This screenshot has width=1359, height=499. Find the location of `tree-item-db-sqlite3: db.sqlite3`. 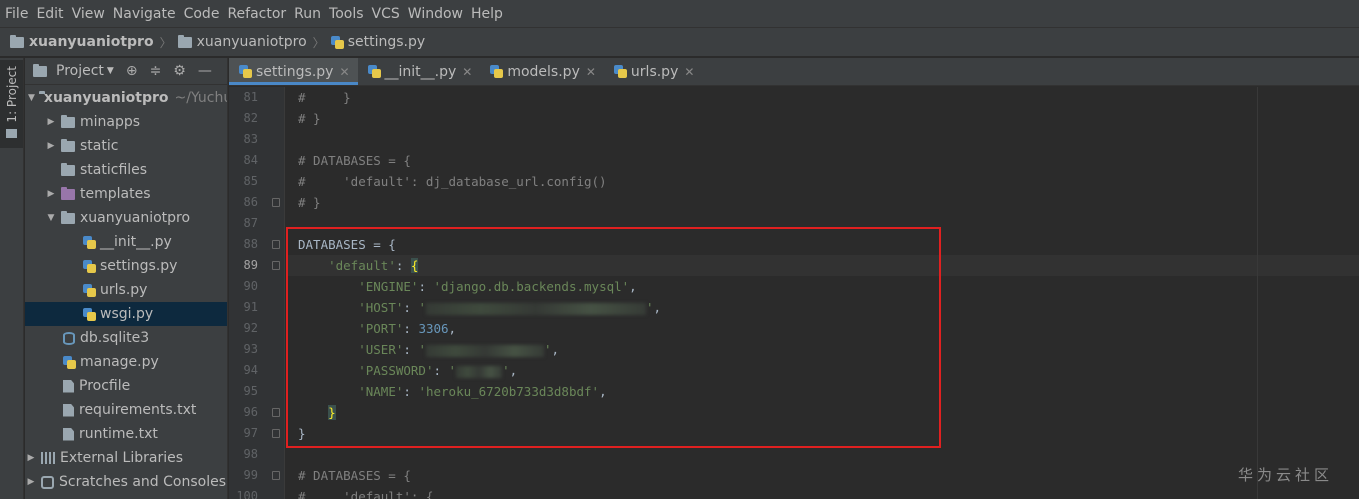

tree-item-db-sqlite3: db.sqlite3 is located at coordinates (126, 338).